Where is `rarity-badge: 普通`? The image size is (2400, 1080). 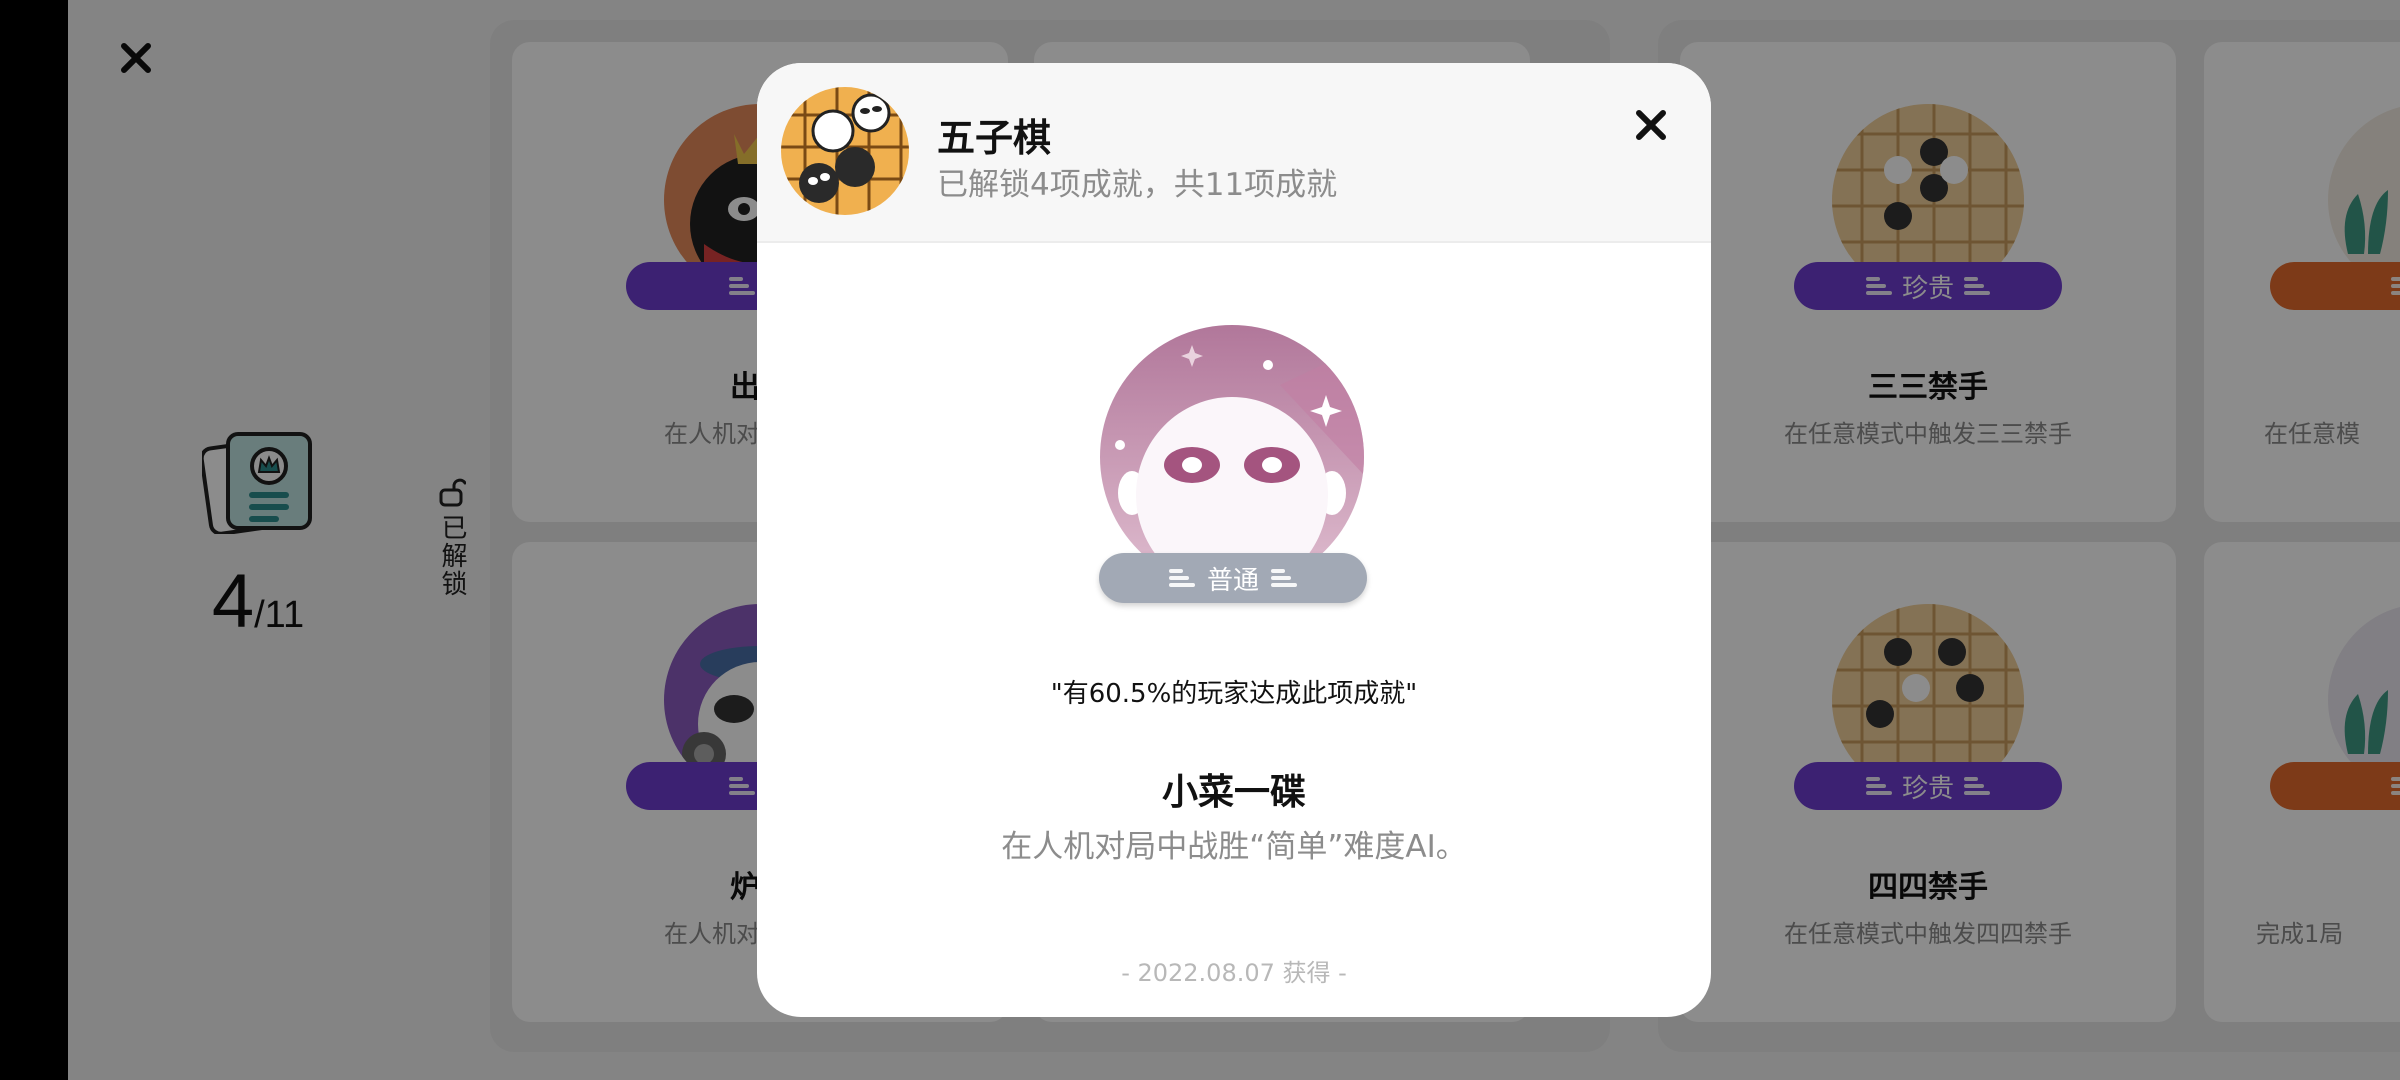 rarity-badge: 普通 is located at coordinates (1233, 578).